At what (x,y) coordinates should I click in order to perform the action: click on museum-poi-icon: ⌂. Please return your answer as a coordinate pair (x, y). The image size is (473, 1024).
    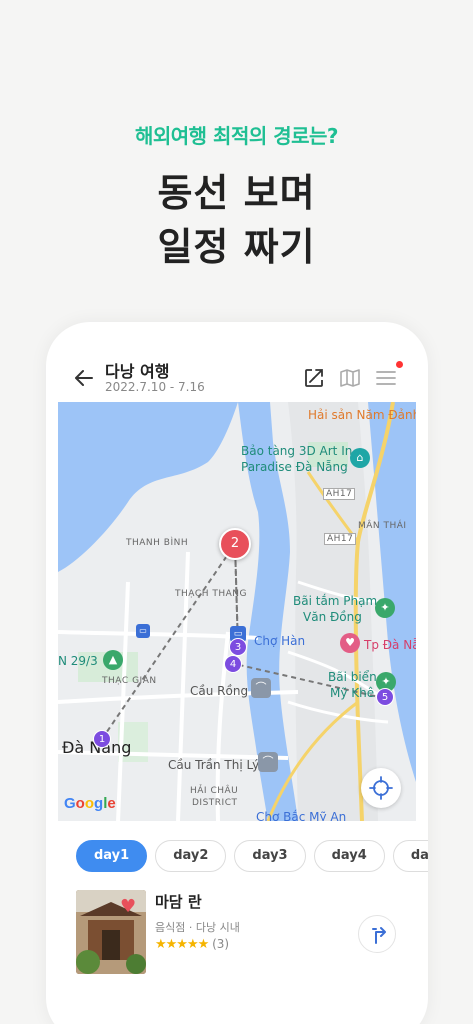
    Looking at the image, I should click on (360, 458).